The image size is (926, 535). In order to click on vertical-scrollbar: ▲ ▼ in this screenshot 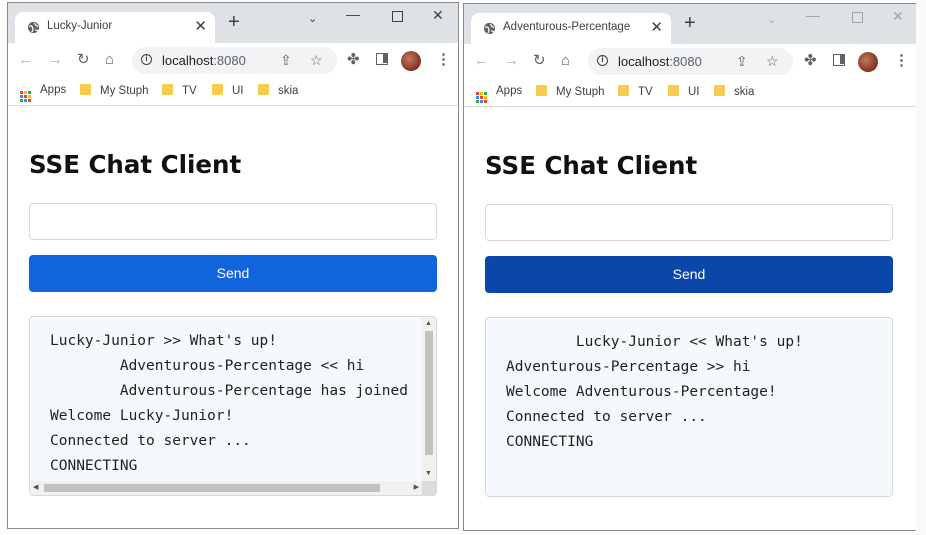, I will do `click(429, 399)`.